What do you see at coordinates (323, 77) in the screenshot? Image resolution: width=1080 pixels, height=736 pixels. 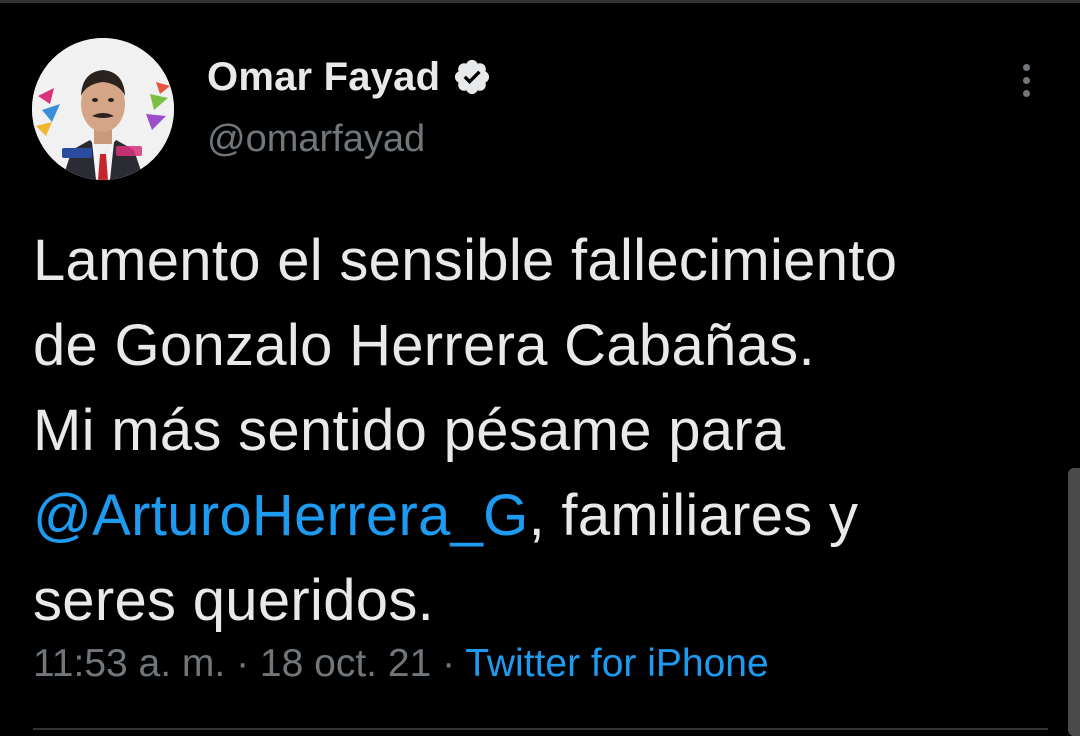 I see `author-display-name: Omar Fayad` at bounding box center [323, 77].